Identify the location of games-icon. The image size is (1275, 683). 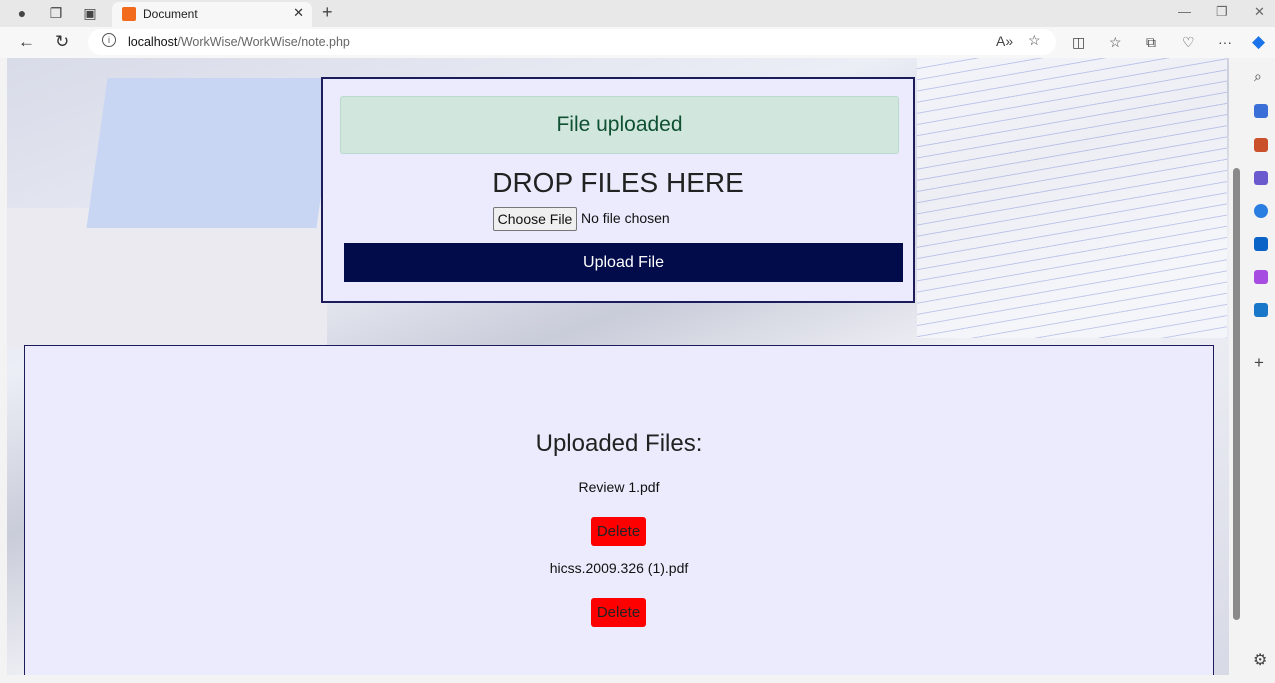
(1261, 178).